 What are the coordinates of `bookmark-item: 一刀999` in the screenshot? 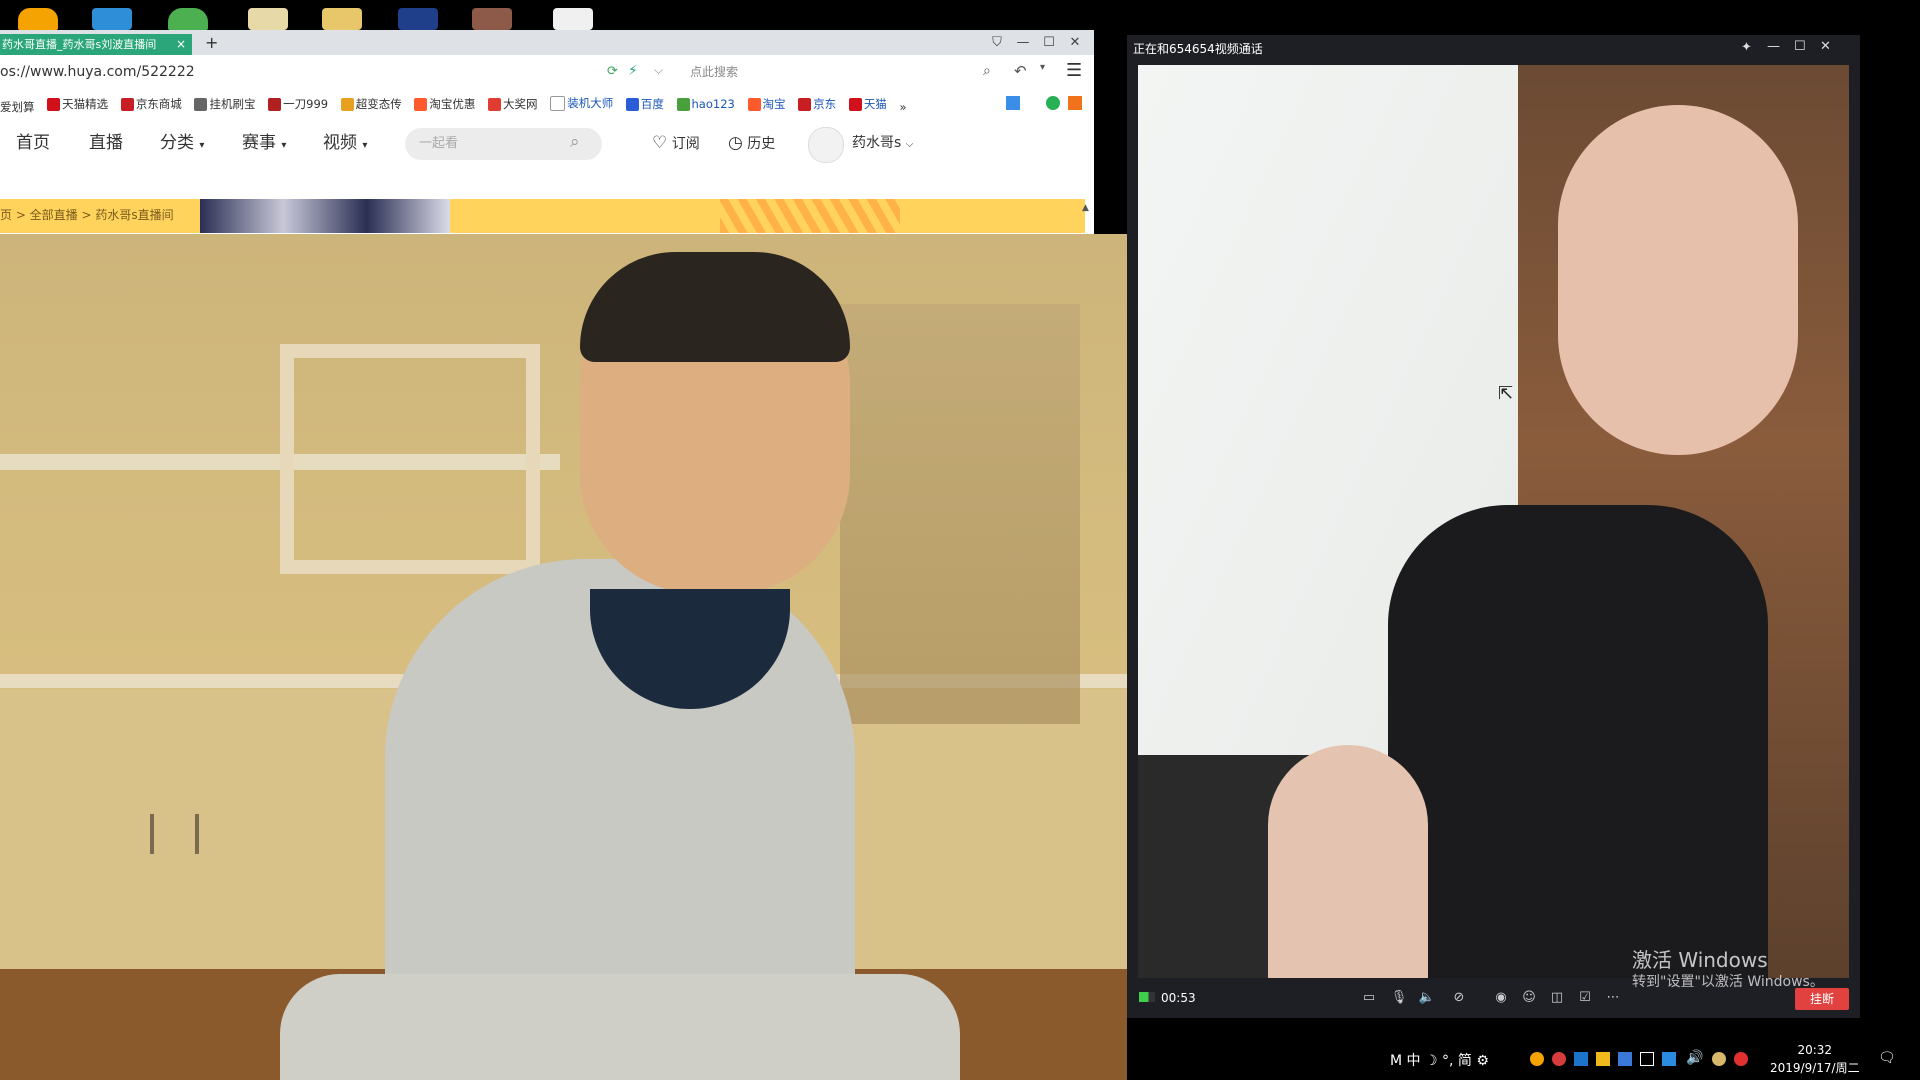 It's located at (298, 103).